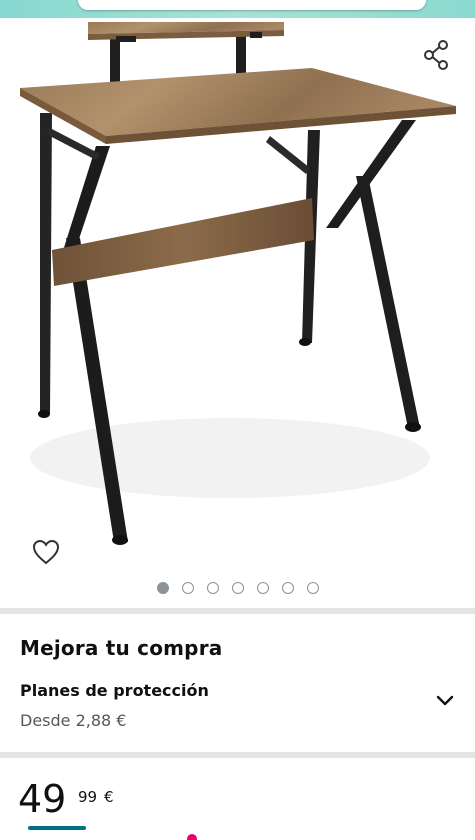 The height and width of the screenshot is (840, 475). I want to click on image-pagination-dots, so click(237, 588).